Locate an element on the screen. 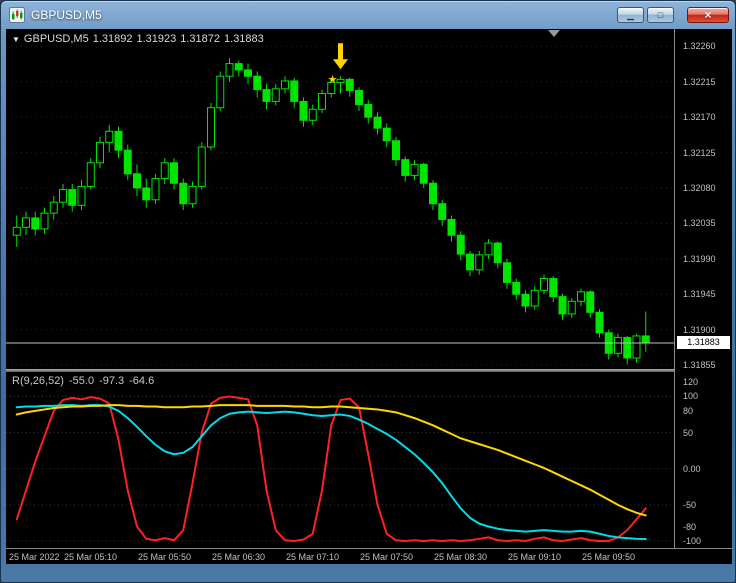  indicator-axis-label: 80 is located at coordinates (688, 410).